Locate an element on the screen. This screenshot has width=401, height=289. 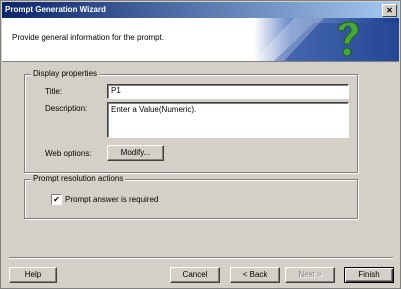
description-textarea: Enter a Value(Numeric). is located at coordinates (228, 120).